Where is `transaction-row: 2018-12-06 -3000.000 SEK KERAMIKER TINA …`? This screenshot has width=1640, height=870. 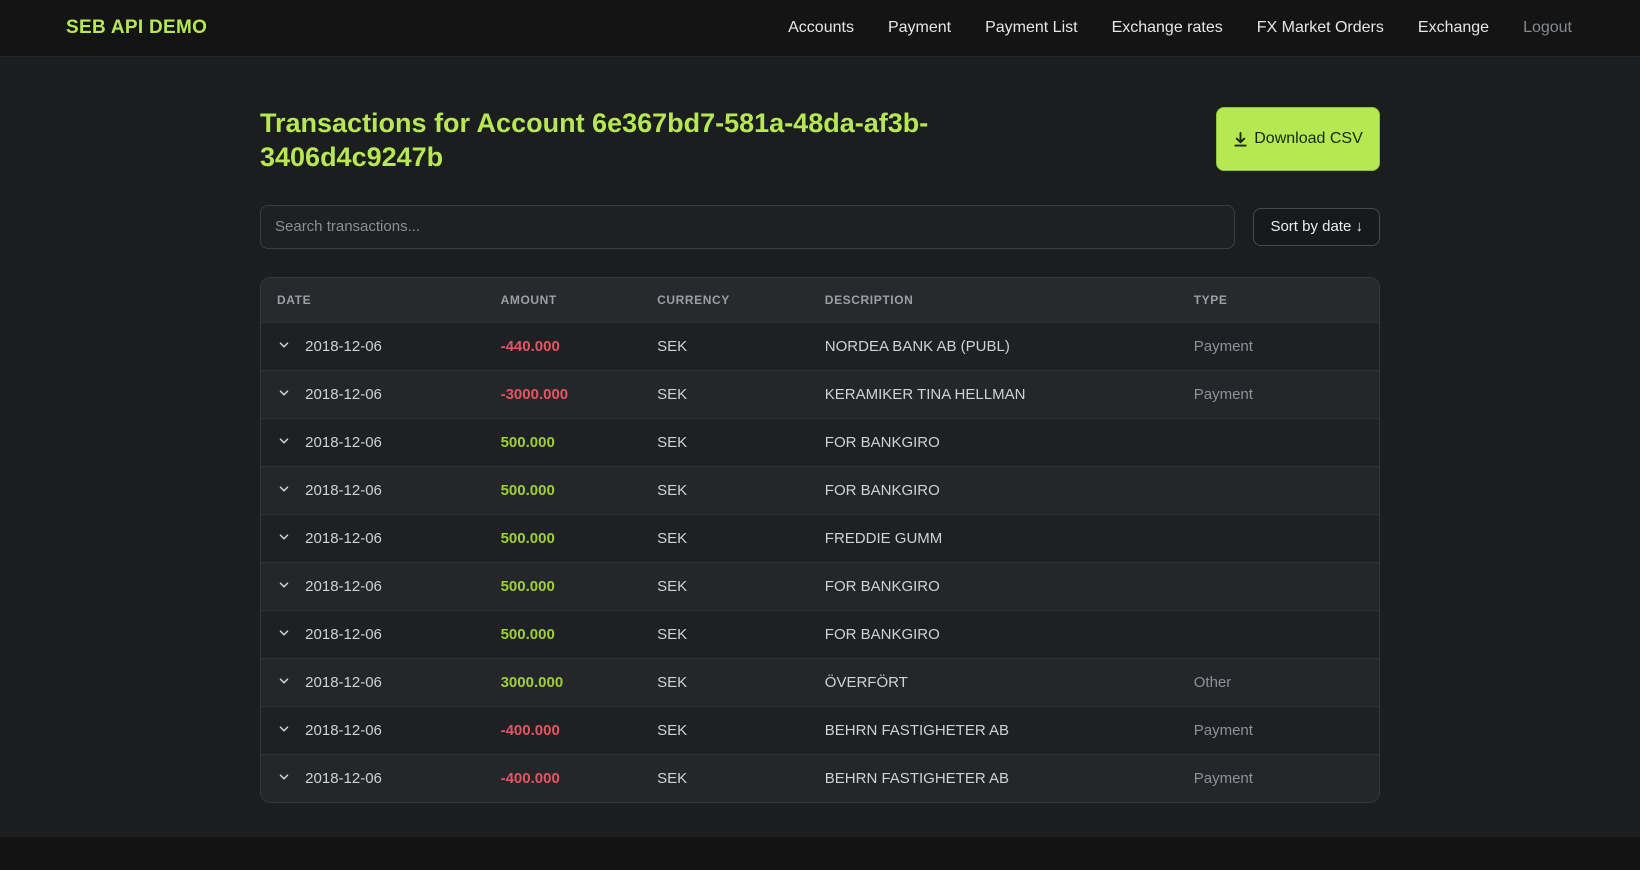
transaction-row: 2018-12-06 -3000.000 SEK KERAMIKER TINA … is located at coordinates (820, 393).